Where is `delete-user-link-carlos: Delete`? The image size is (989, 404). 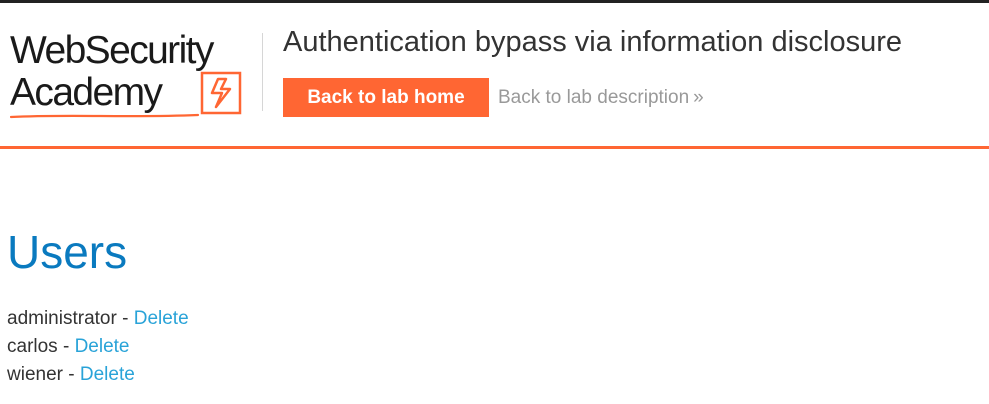 delete-user-link-carlos: Delete is located at coordinates (102, 346).